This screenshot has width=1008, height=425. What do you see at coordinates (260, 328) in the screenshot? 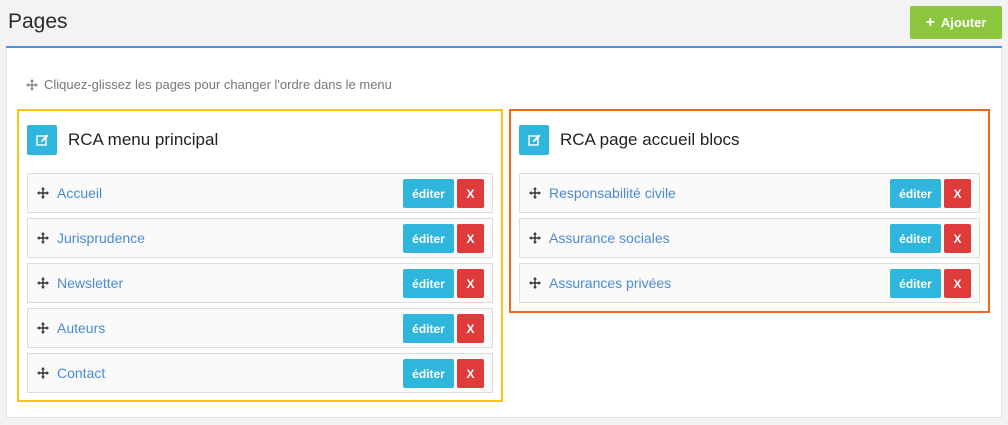
I see `list-item: Auteurs éditer X` at bounding box center [260, 328].